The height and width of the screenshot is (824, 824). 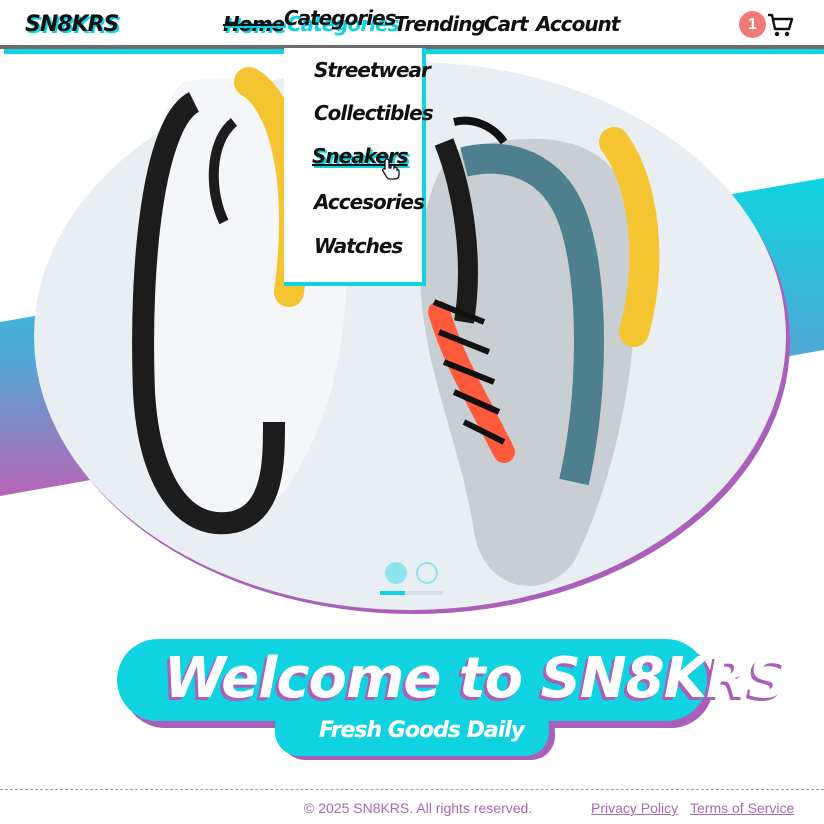 I want to click on footer-divider, so click(x=412, y=789).